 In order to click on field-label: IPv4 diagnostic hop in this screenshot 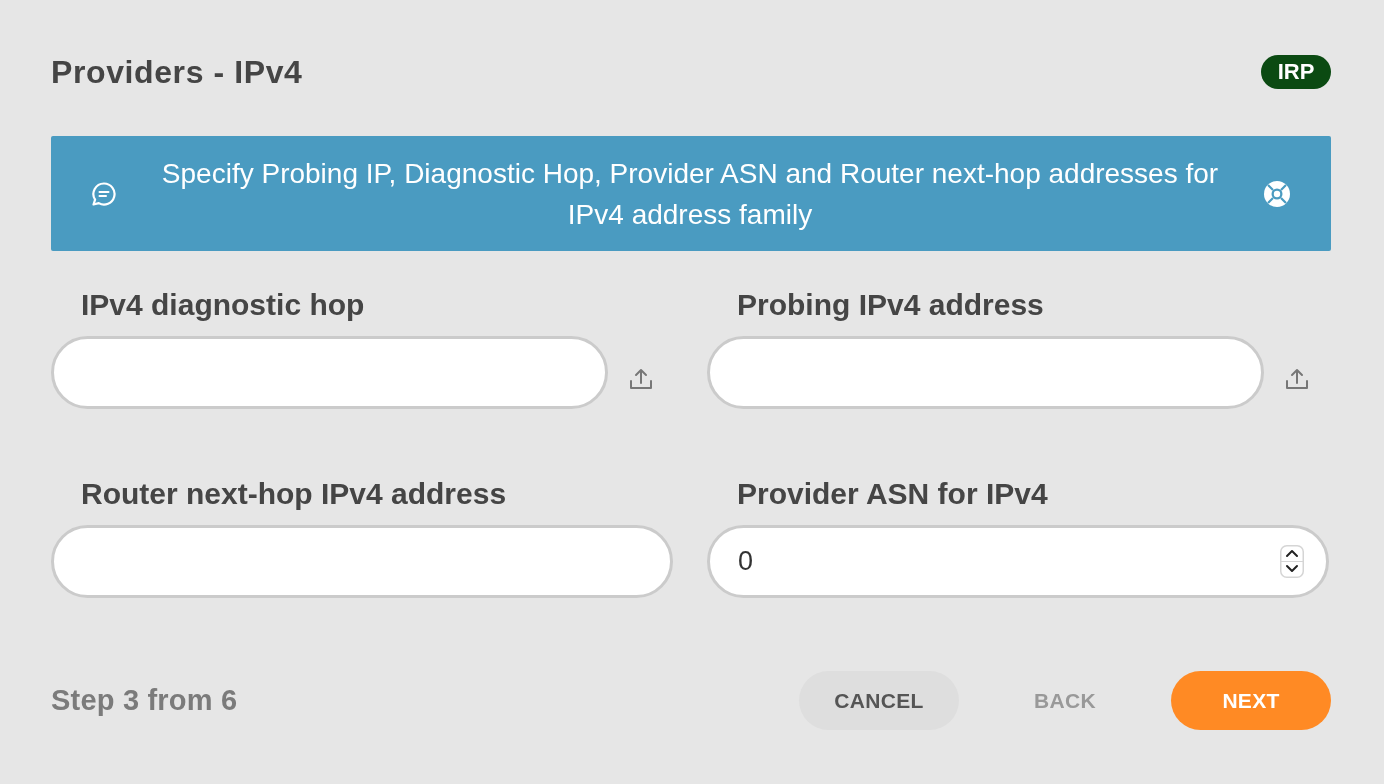, I will do `click(223, 305)`.